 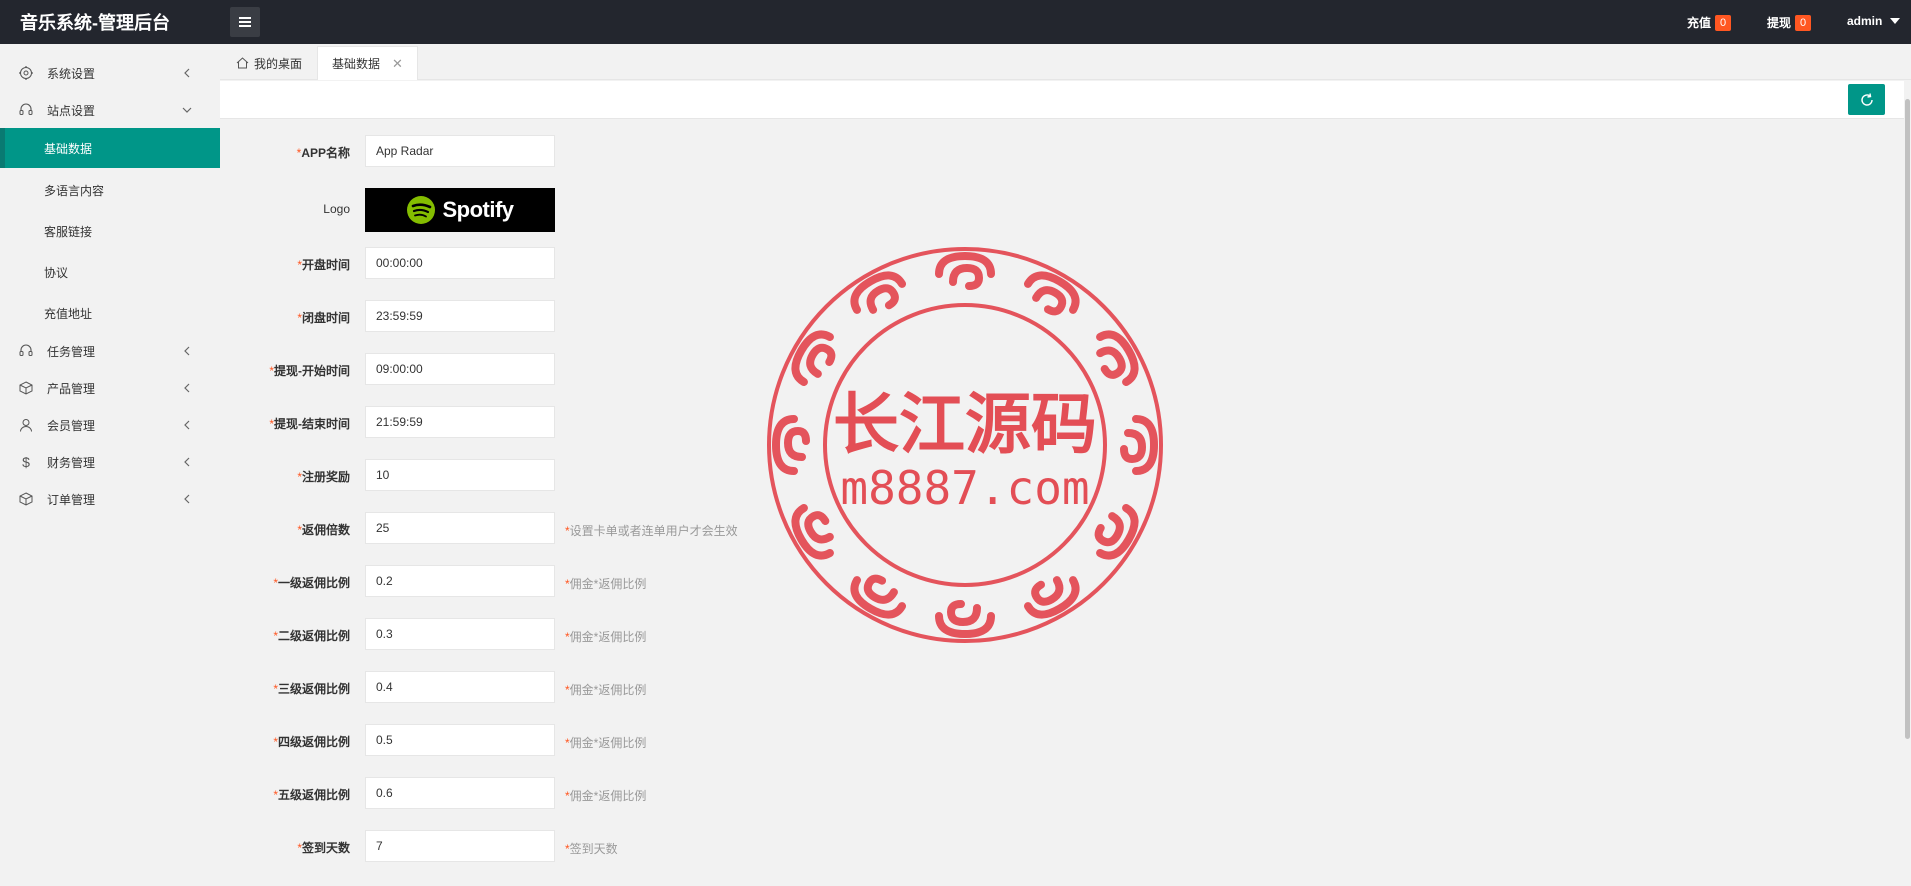 What do you see at coordinates (26, 73) in the screenshot?
I see `gear-icon` at bounding box center [26, 73].